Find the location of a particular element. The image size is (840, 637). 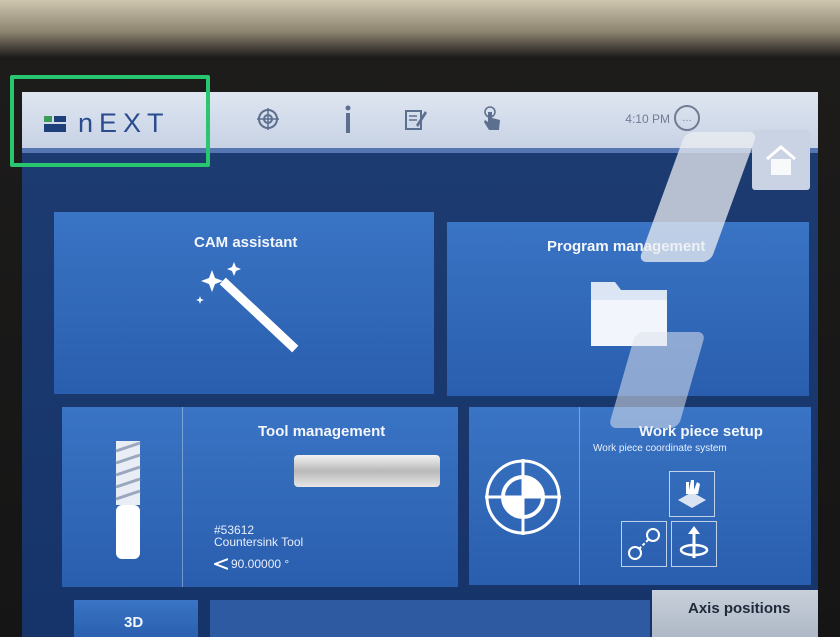

program-management-title: Program management is located at coordinates (626, 246).